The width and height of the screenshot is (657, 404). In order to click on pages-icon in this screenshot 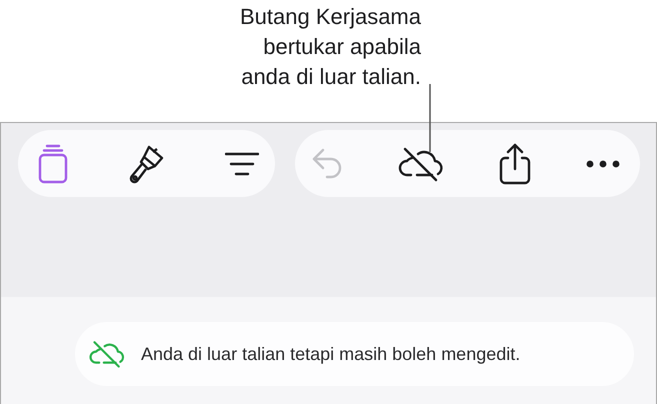, I will do `click(53, 164)`.